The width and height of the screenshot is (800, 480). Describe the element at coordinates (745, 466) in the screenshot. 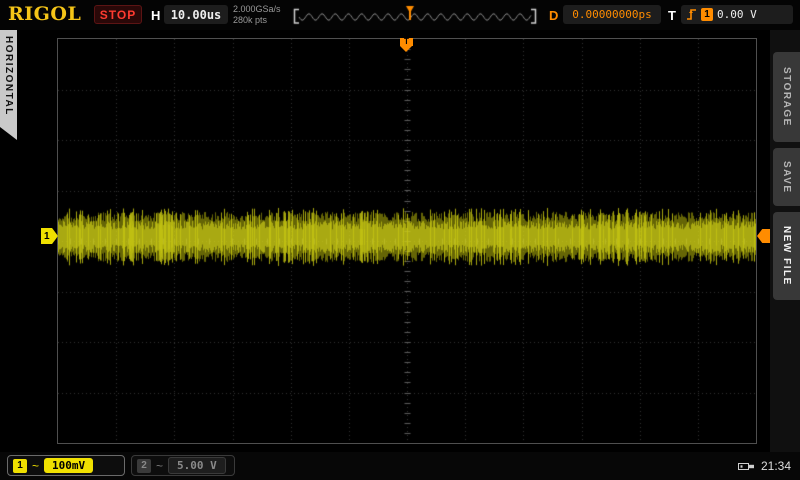

I see `usb-icon` at that location.